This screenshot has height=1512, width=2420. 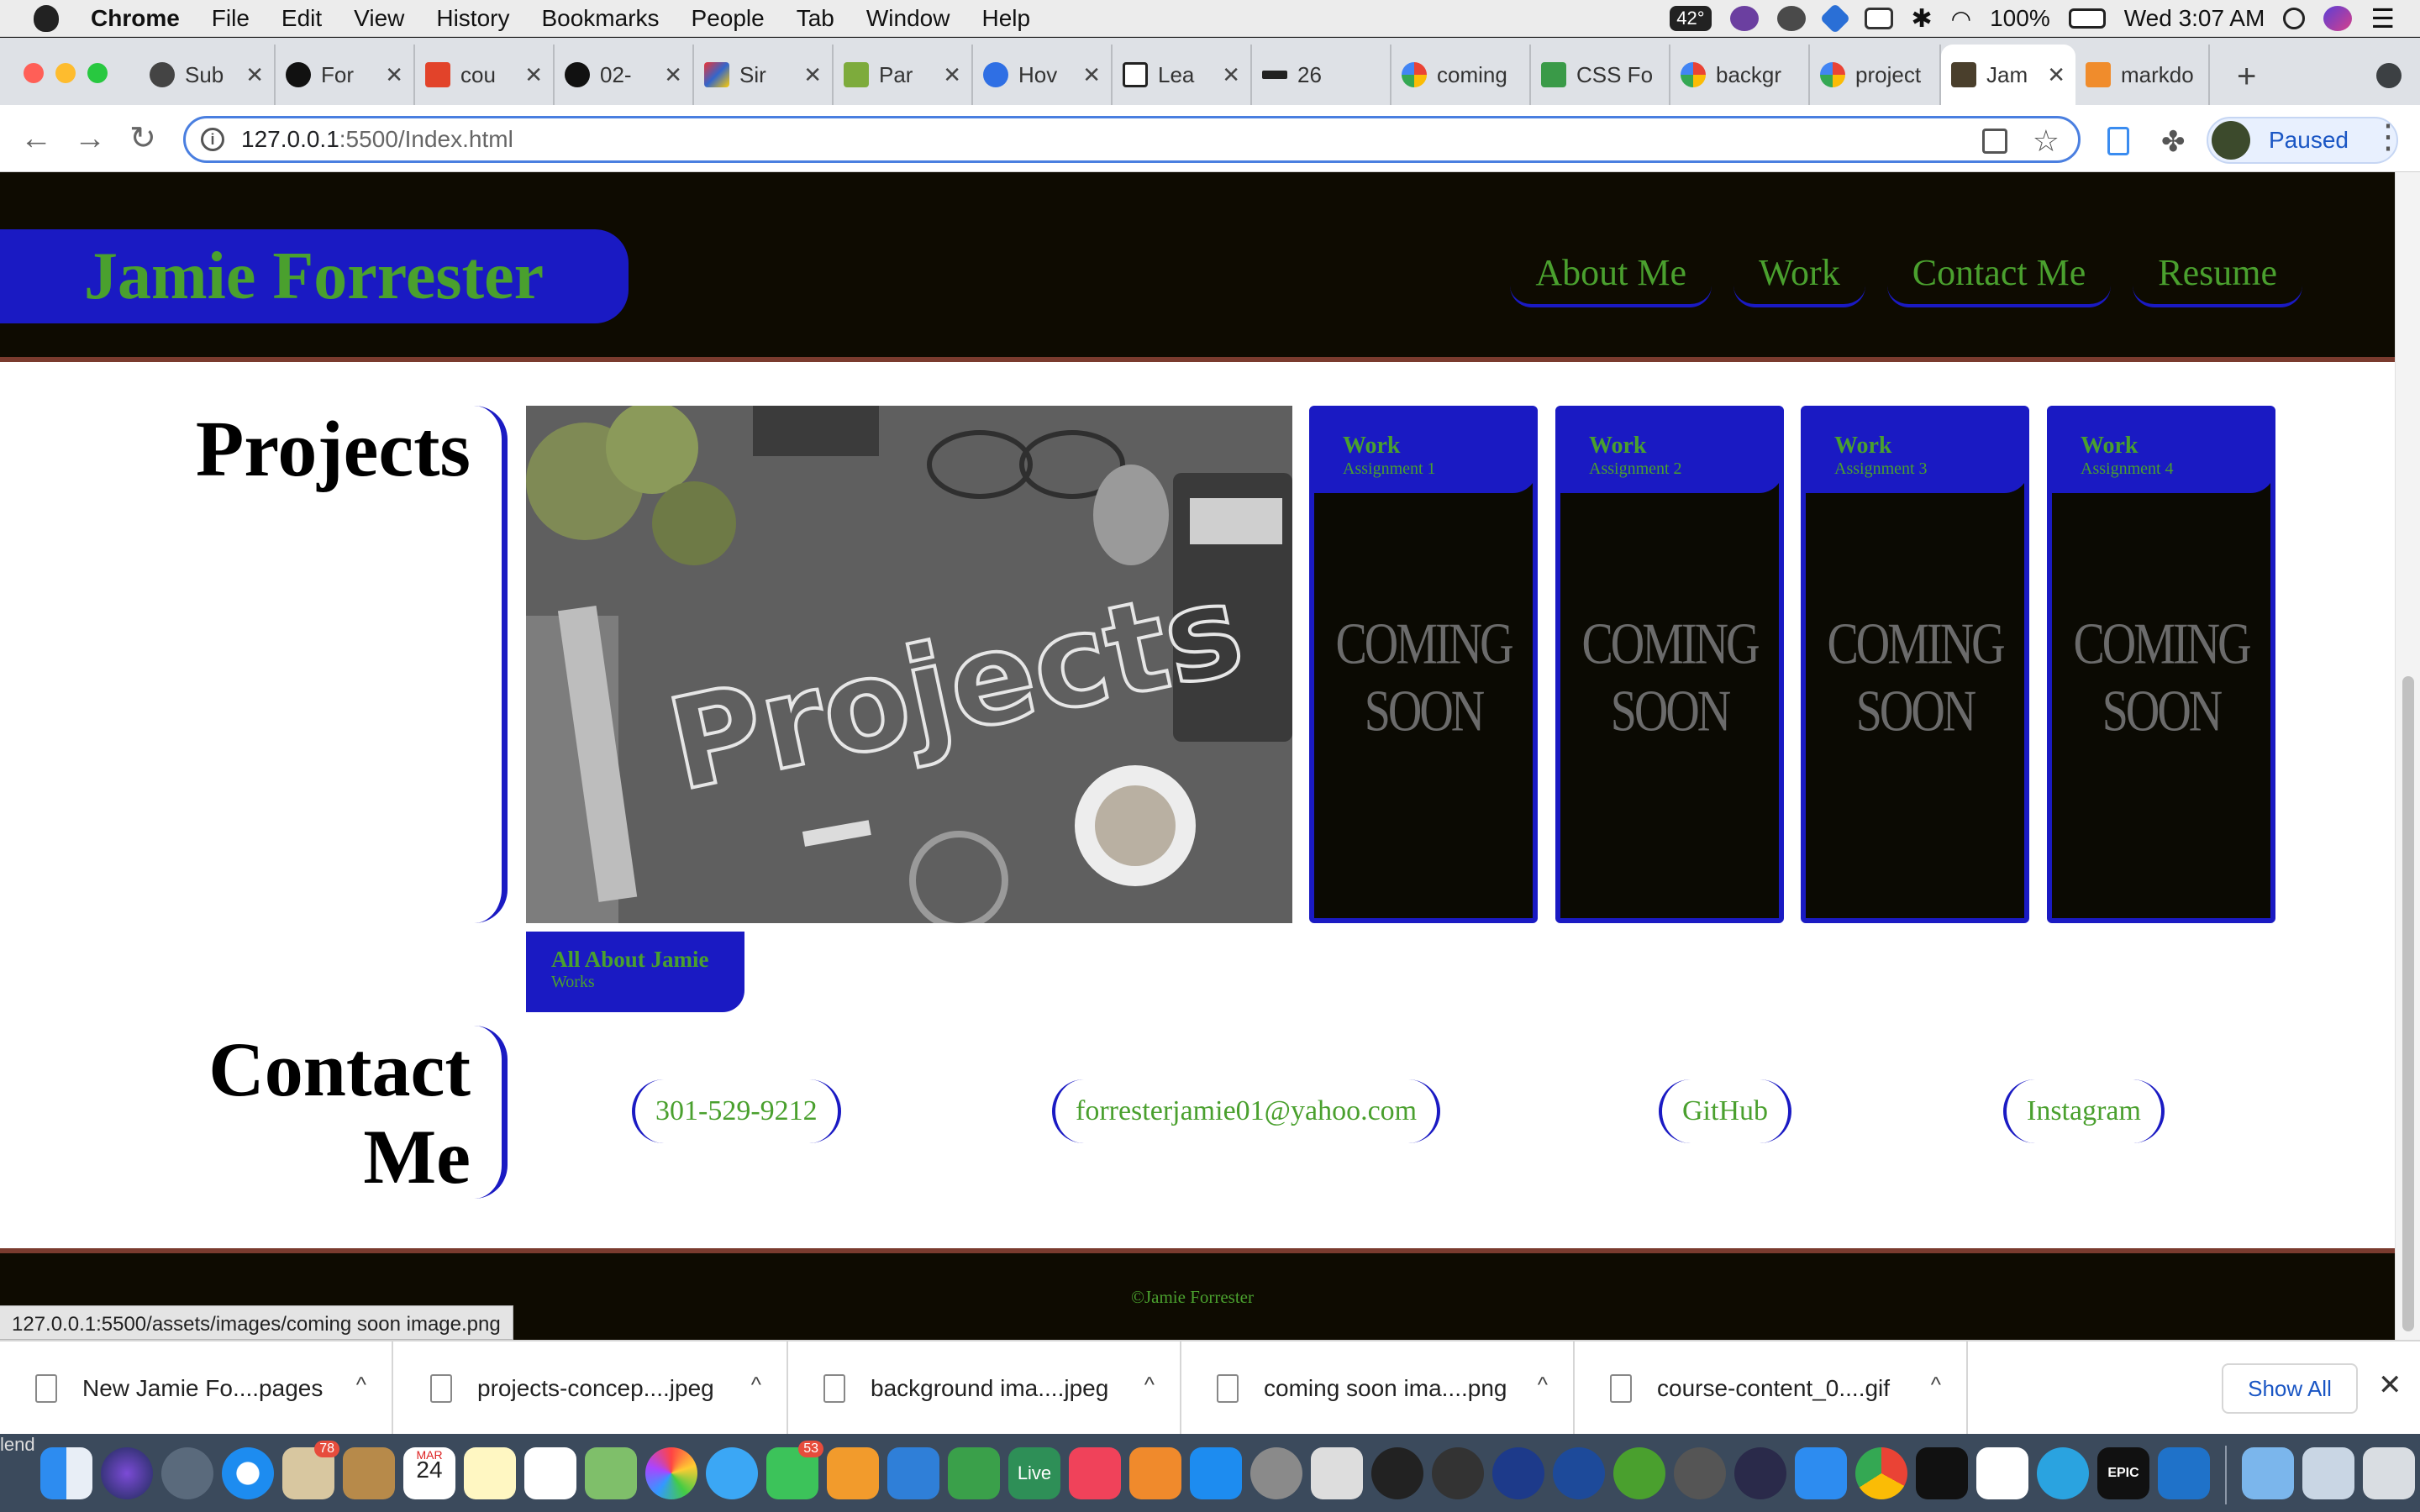 What do you see at coordinates (1397, 1473) in the screenshot?
I see `audio-plugin-icon` at bounding box center [1397, 1473].